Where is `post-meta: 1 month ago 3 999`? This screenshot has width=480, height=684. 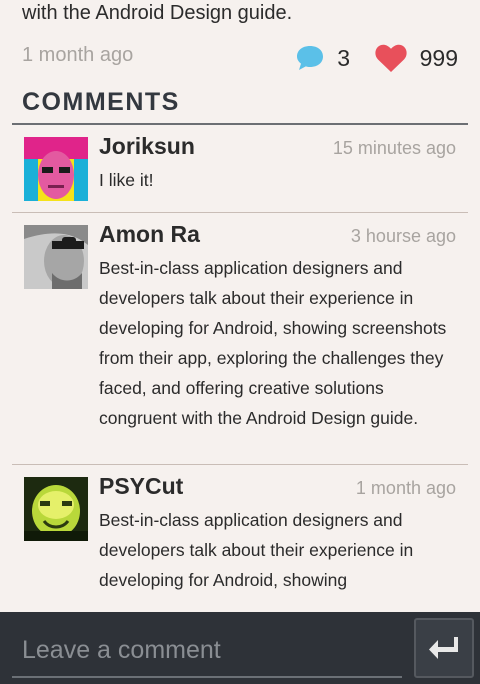 post-meta: 1 month ago 3 999 is located at coordinates (240, 58).